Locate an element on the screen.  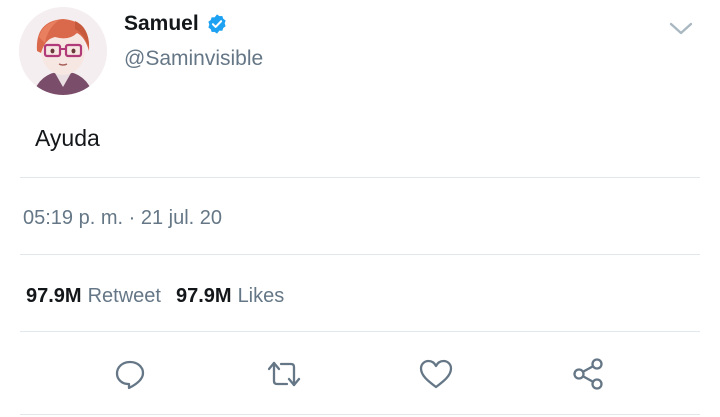
share-nodes-icon is located at coordinates (588, 374).